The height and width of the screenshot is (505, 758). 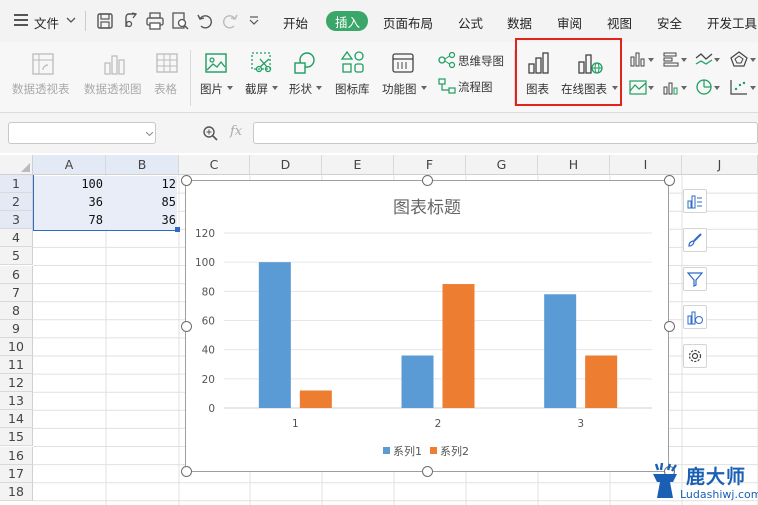 What do you see at coordinates (638, 87) in the screenshot?
I see `area-chart-icon` at bounding box center [638, 87].